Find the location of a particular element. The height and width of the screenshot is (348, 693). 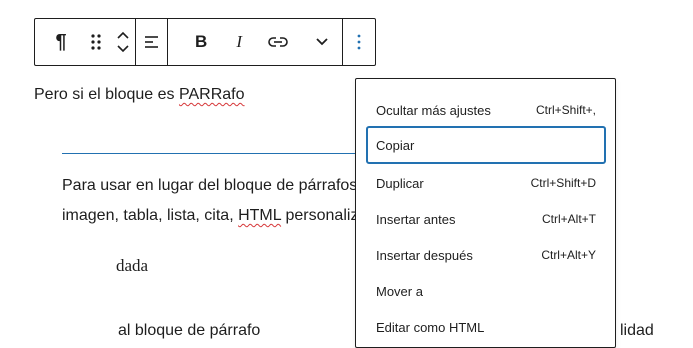

menu-item-copy: Copiar is located at coordinates (486, 145).